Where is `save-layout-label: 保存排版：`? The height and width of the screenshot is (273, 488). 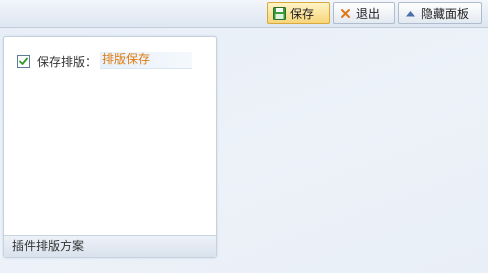 save-layout-label: 保存排版： is located at coordinates (67, 62).